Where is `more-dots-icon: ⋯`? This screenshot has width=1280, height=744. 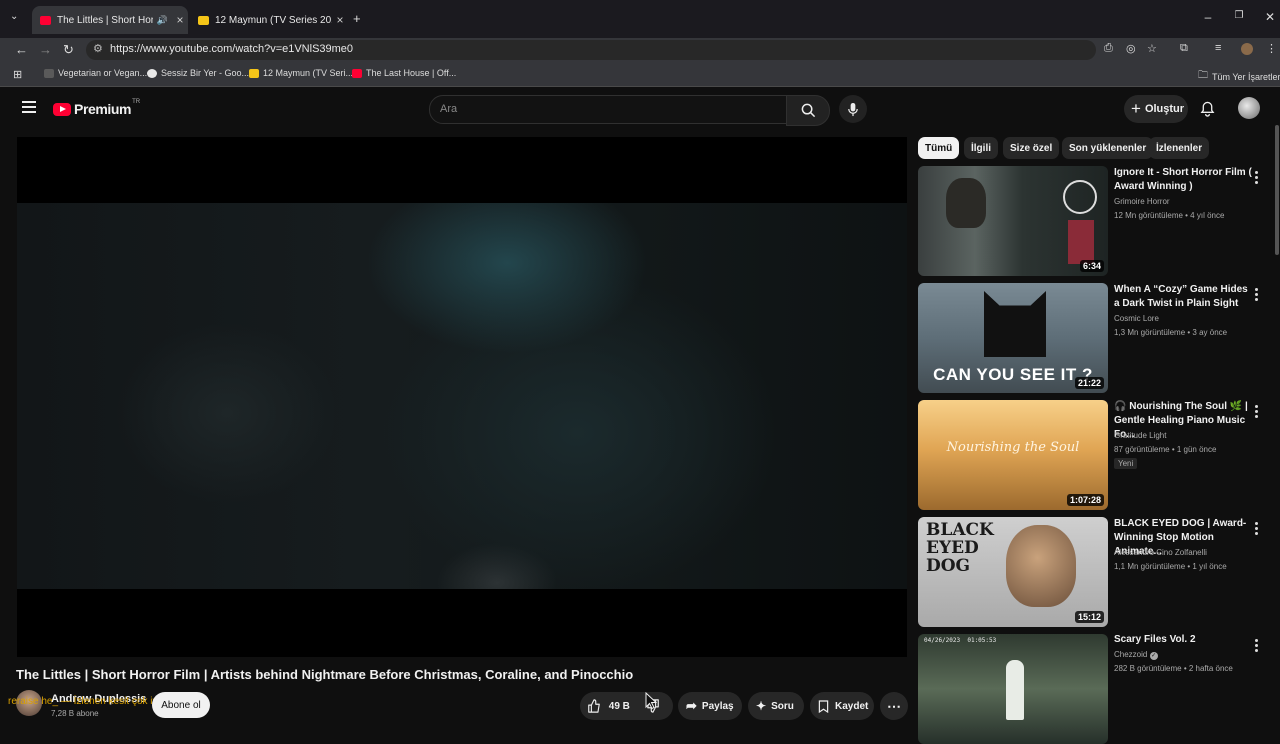
more-dots-icon: ⋯ is located at coordinates (894, 705).